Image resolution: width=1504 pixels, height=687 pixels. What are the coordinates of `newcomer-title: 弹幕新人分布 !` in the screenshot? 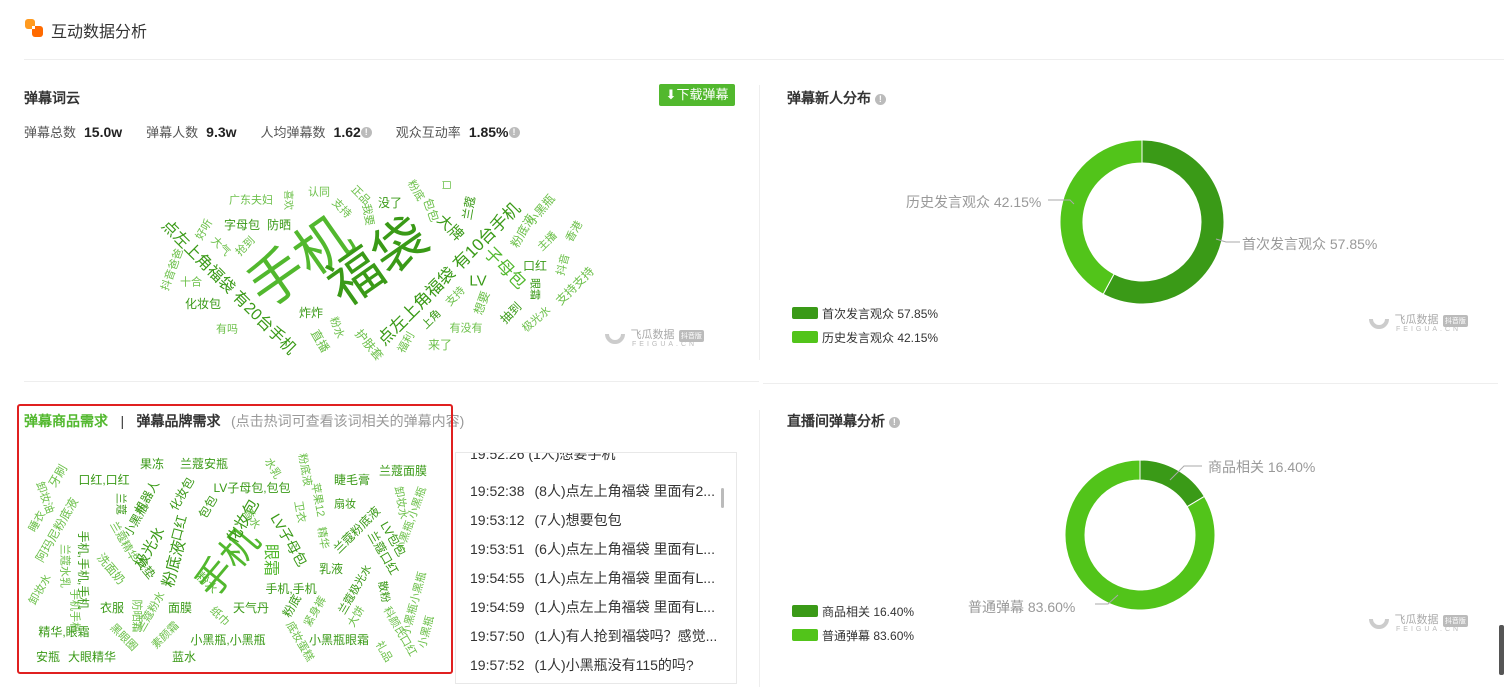 It's located at (836, 98).